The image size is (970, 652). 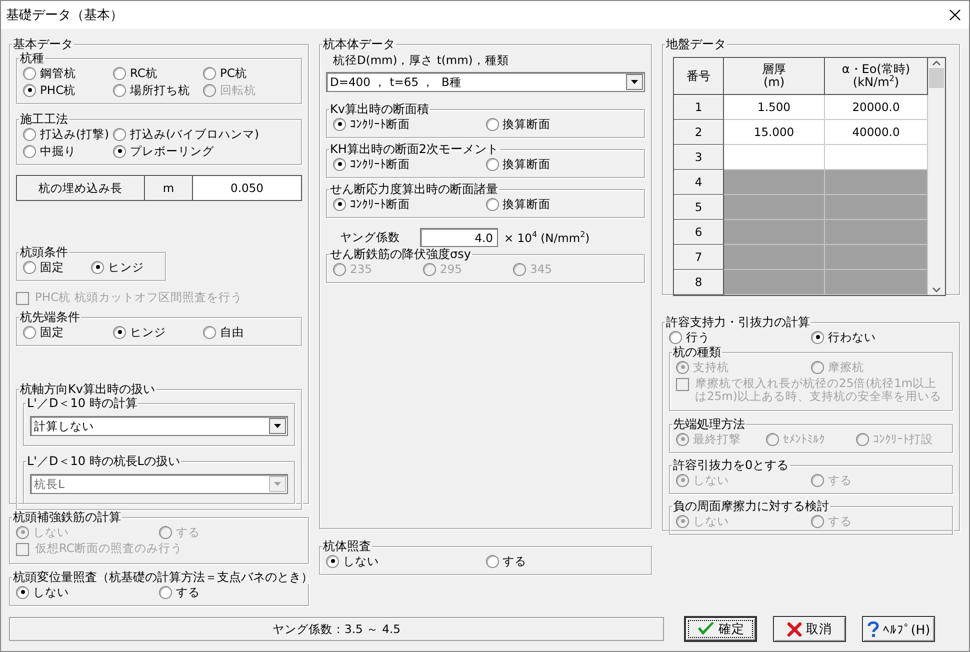 What do you see at coordinates (414, 189) in the screenshot?
I see `group-title: せん断応力度算出時の断面諸量` at bounding box center [414, 189].